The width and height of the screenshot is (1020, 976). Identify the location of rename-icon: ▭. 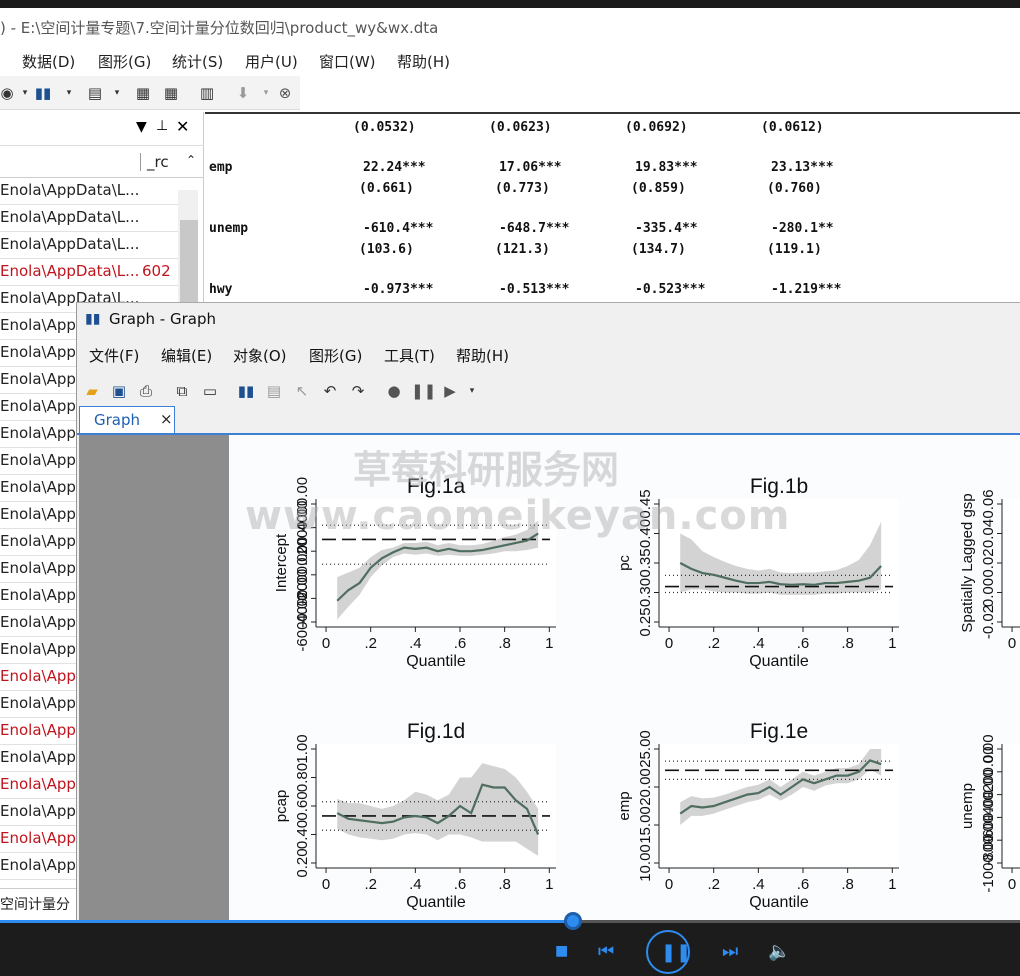
(210, 391).